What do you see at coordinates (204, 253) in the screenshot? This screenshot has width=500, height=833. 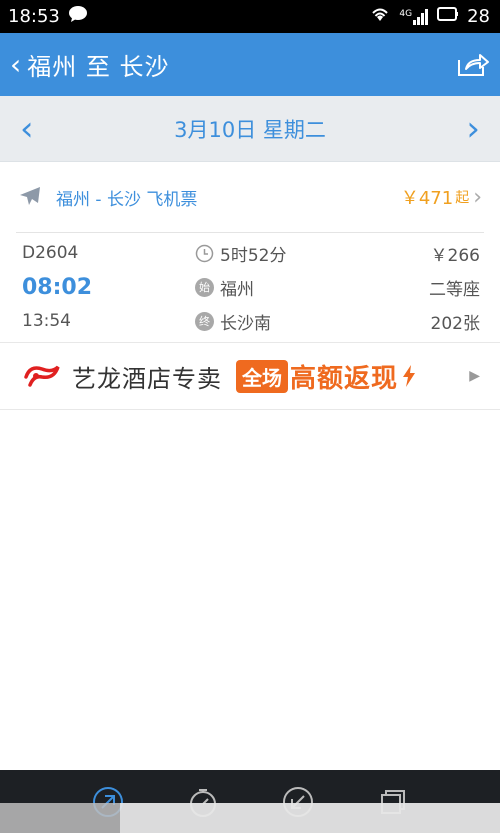 I see `clock-icon` at bounding box center [204, 253].